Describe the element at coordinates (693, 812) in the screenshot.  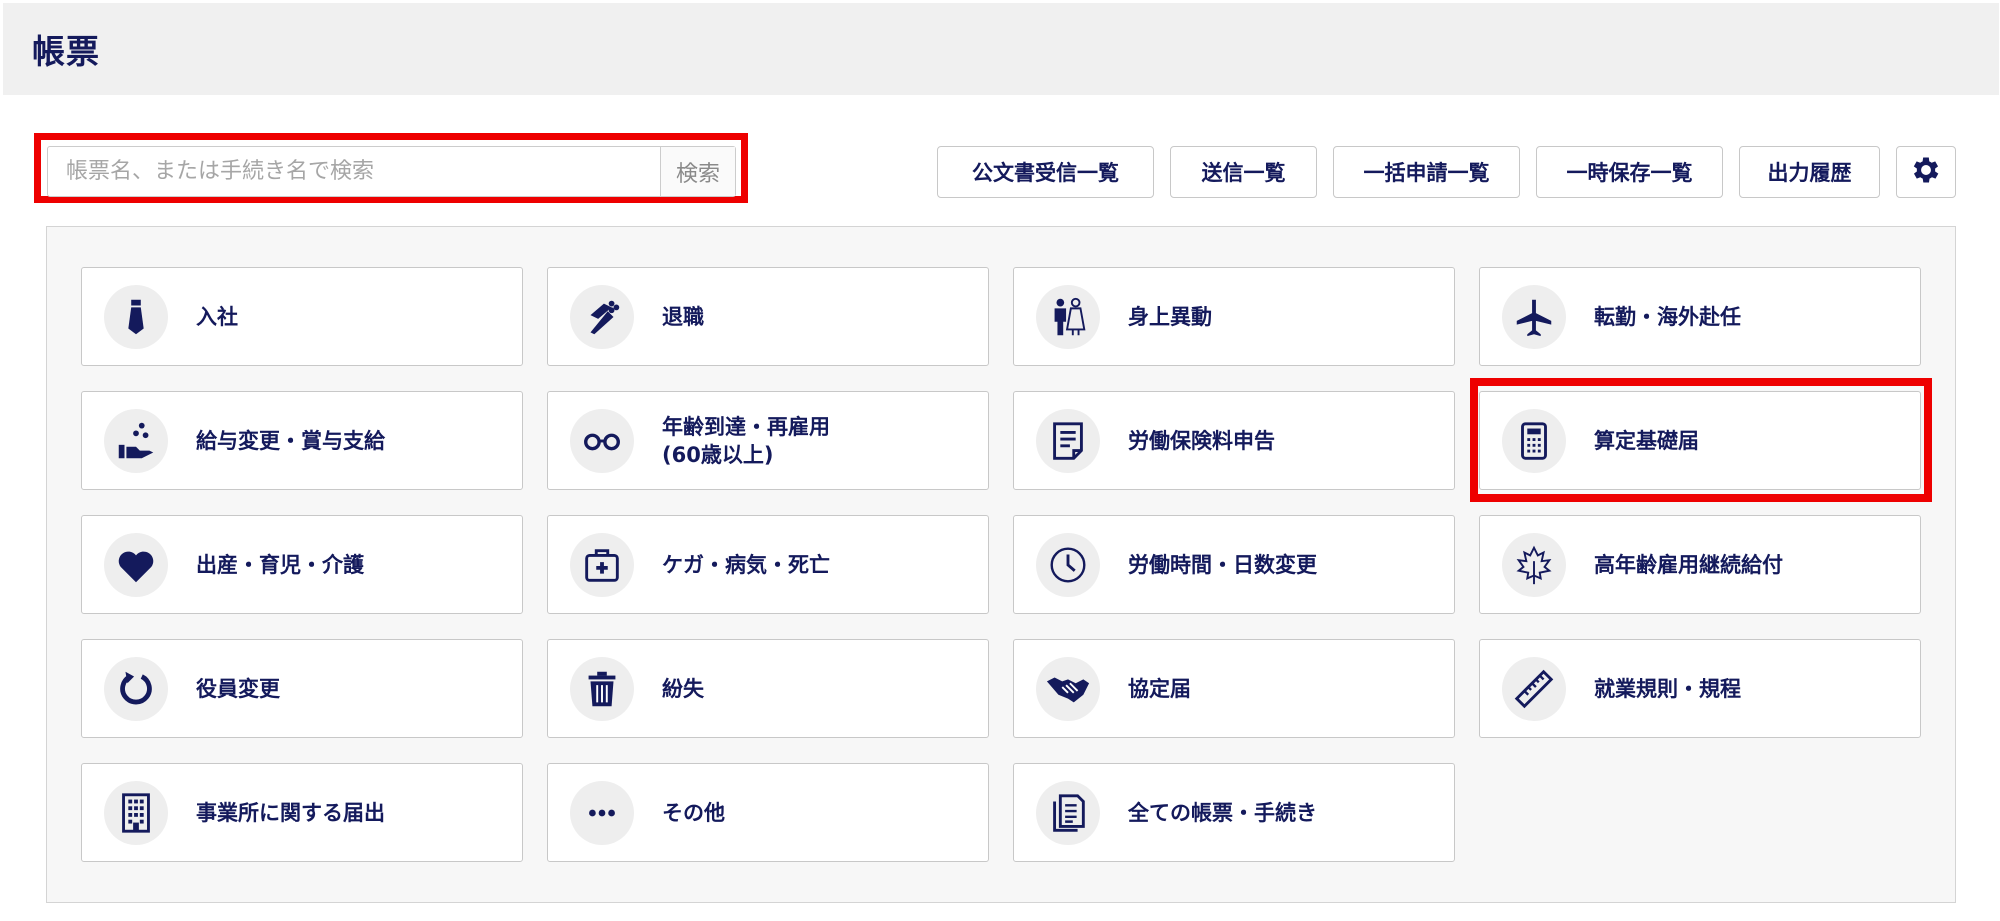
I see `category-label: その他` at that location.